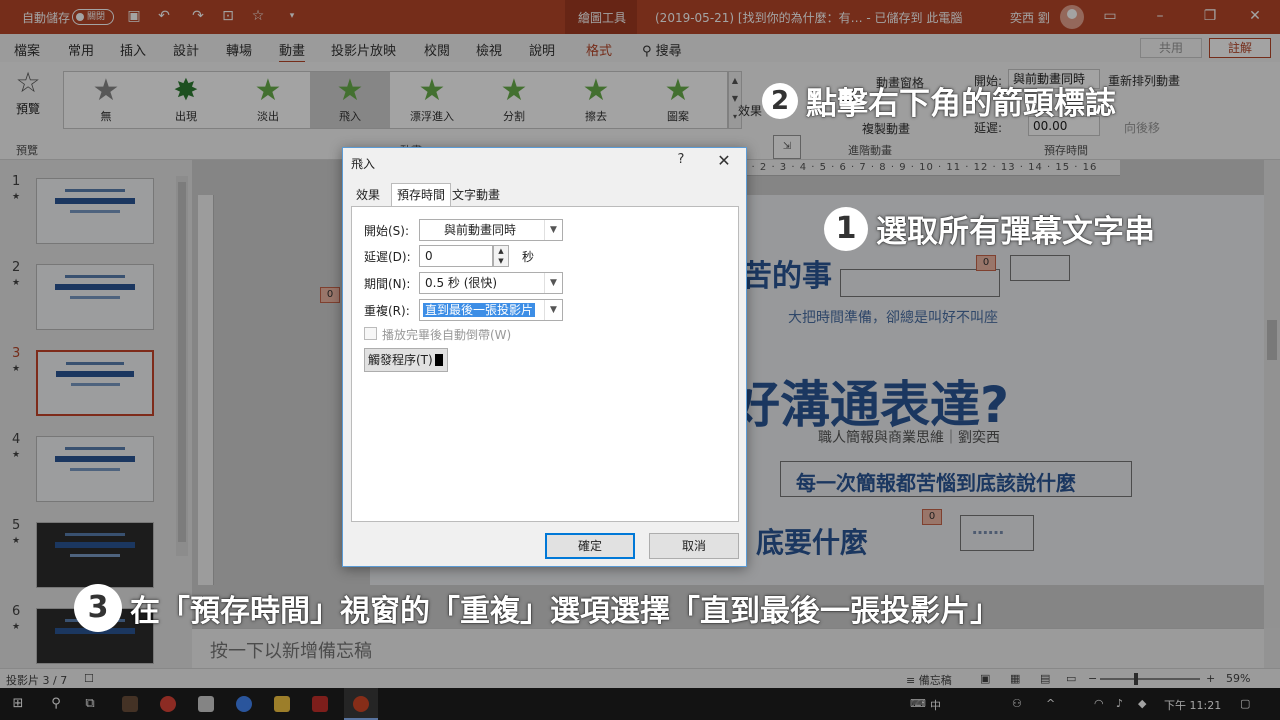 This screenshot has height=720, width=1280. Describe the element at coordinates (961, 104) in the screenshot. I see `annotation-text: 點擊右下角的箭頭標誌` at that location.